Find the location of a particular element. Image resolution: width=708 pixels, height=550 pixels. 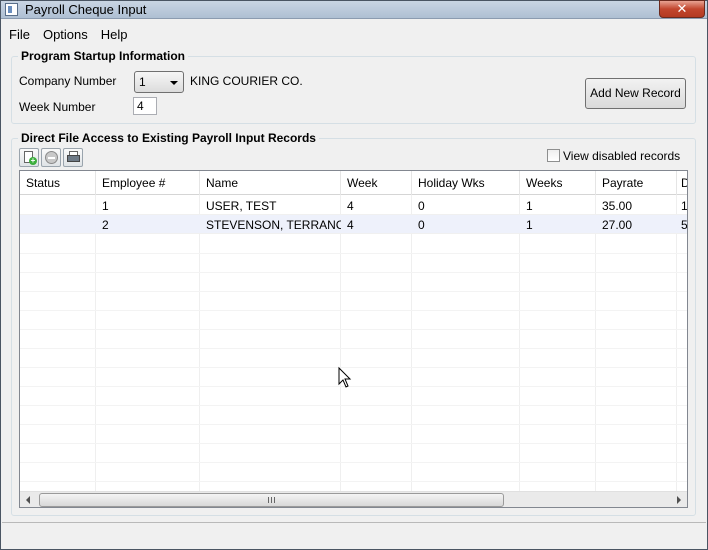

window-title: Payroll Cheque Input is located at coordinates (86, 9).